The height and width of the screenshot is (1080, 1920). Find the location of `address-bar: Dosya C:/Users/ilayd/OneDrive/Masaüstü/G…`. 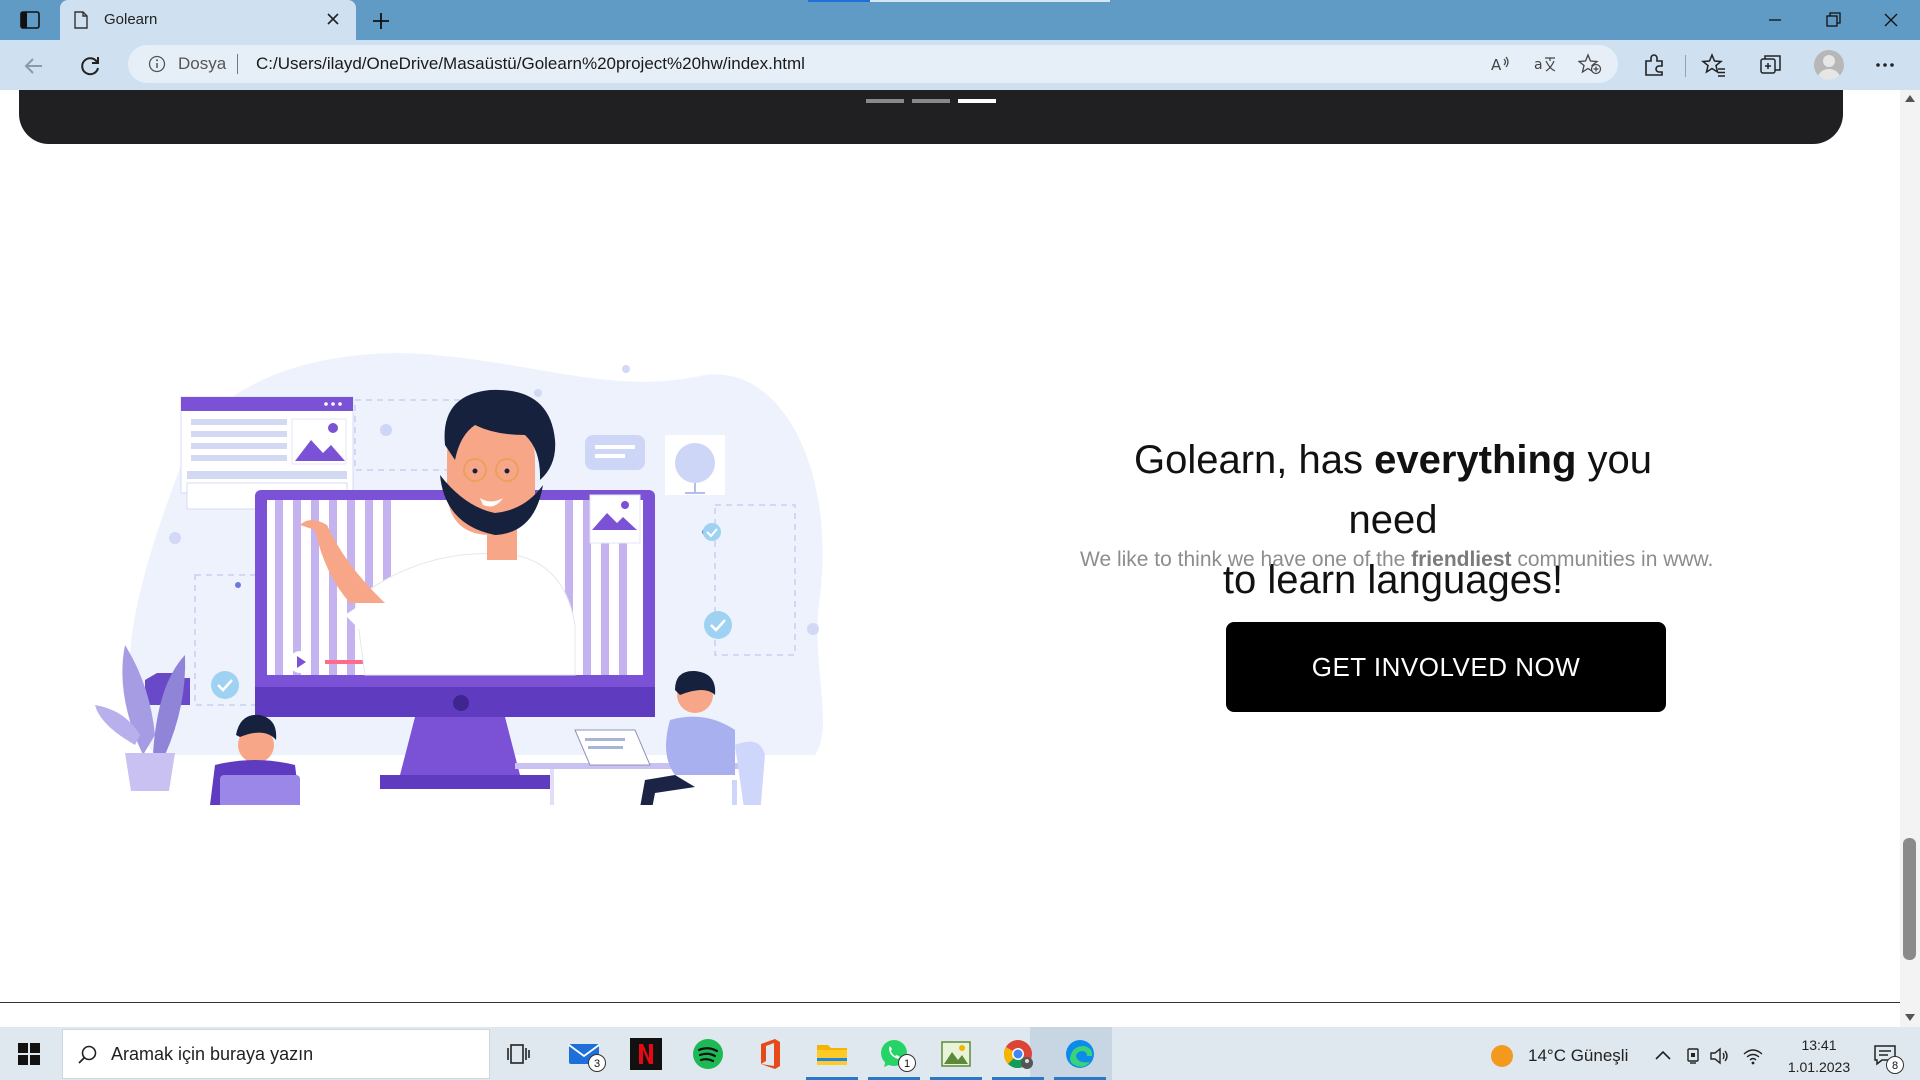

address-bar: Dosya C:/Users/ilayd/OneDrive/Masaüstü/G… is located at coordinates (873, 64).